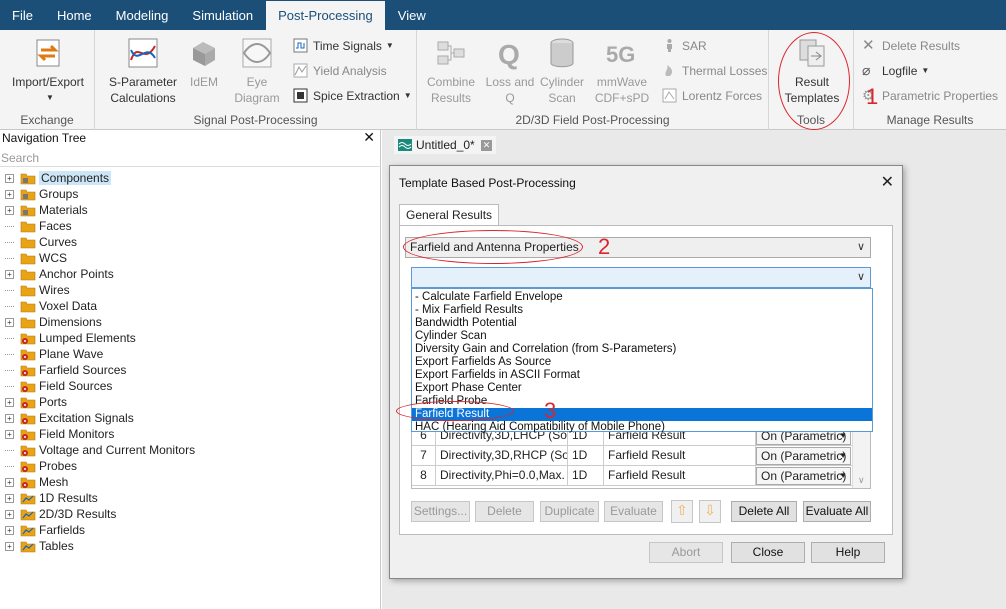  Describe the element at coordinates (190, 482) in the screenshot. I see `tree-item: + Mesh` at that location.